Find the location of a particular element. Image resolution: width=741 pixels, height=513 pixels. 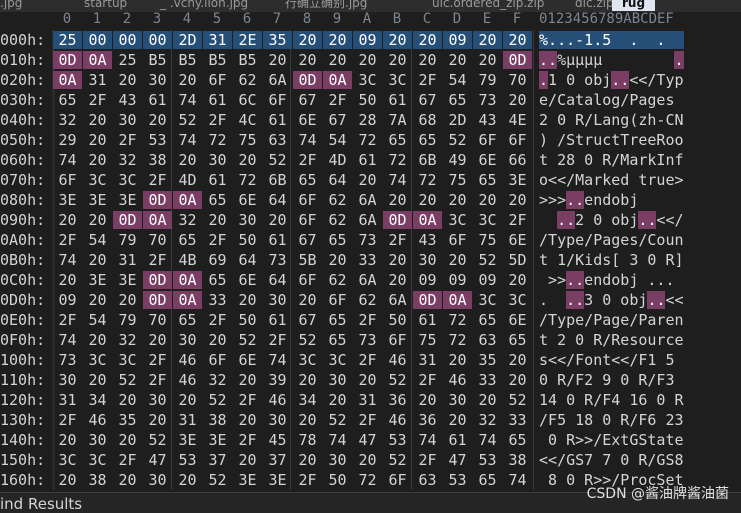

hex-byte: 2D is located at coordinates (187, 40).